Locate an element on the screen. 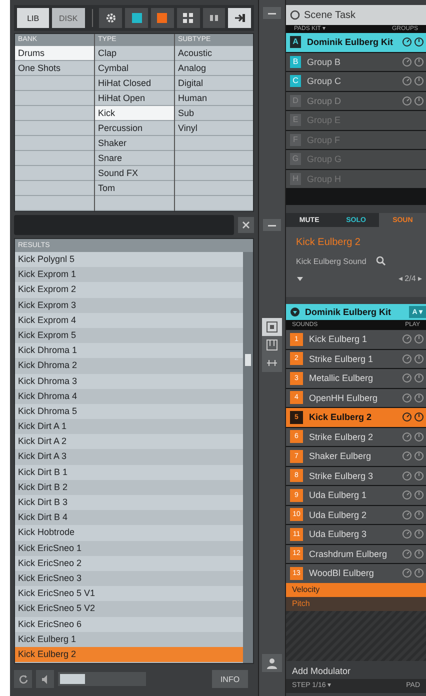 This screenshot has height=696, width=426. refresh-button is located at coordinates (23, 679).